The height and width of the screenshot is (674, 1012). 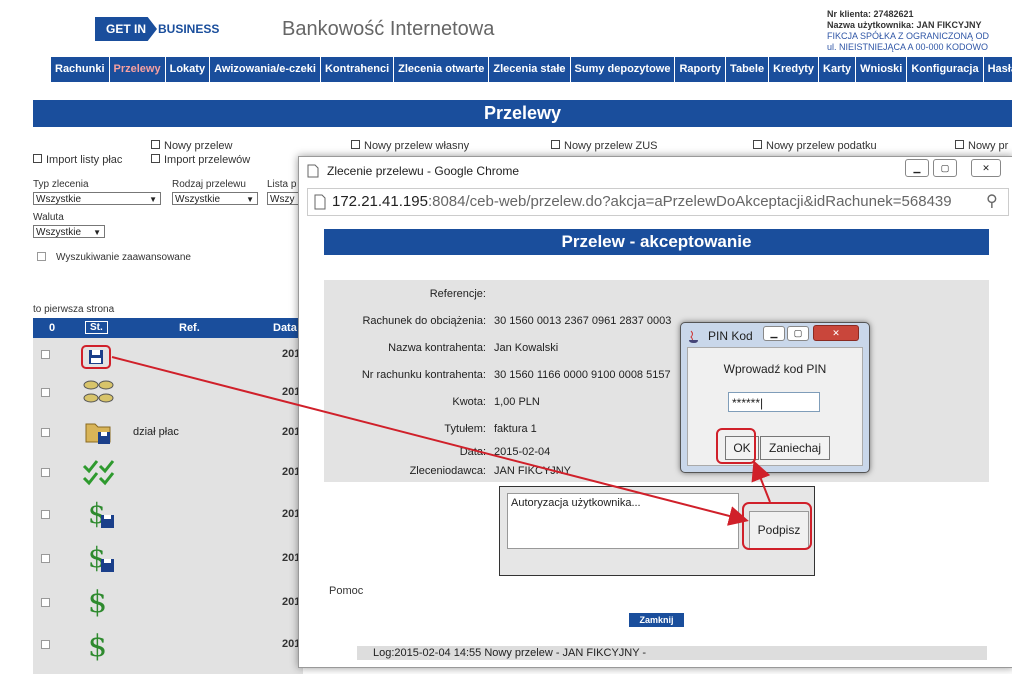 What do you see at coordinates (774, 402) in the screenshot?
I see `pin-input: ******|` at bounding box center [774, 402].